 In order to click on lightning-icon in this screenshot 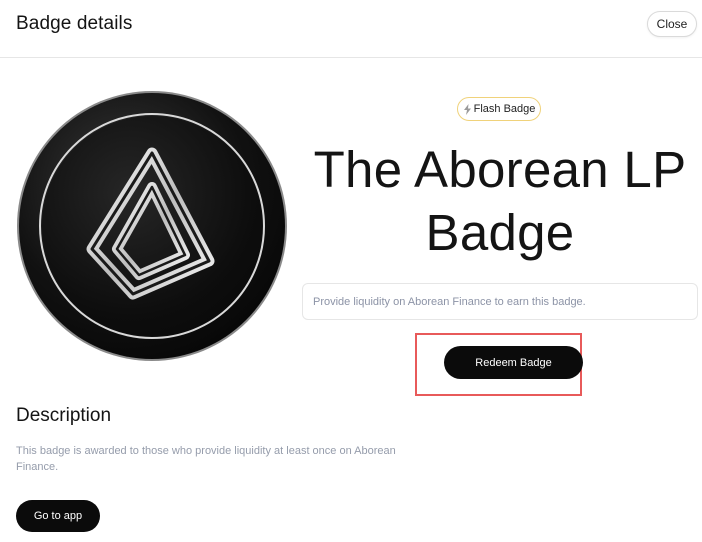, I will do `click(467, 109)`.